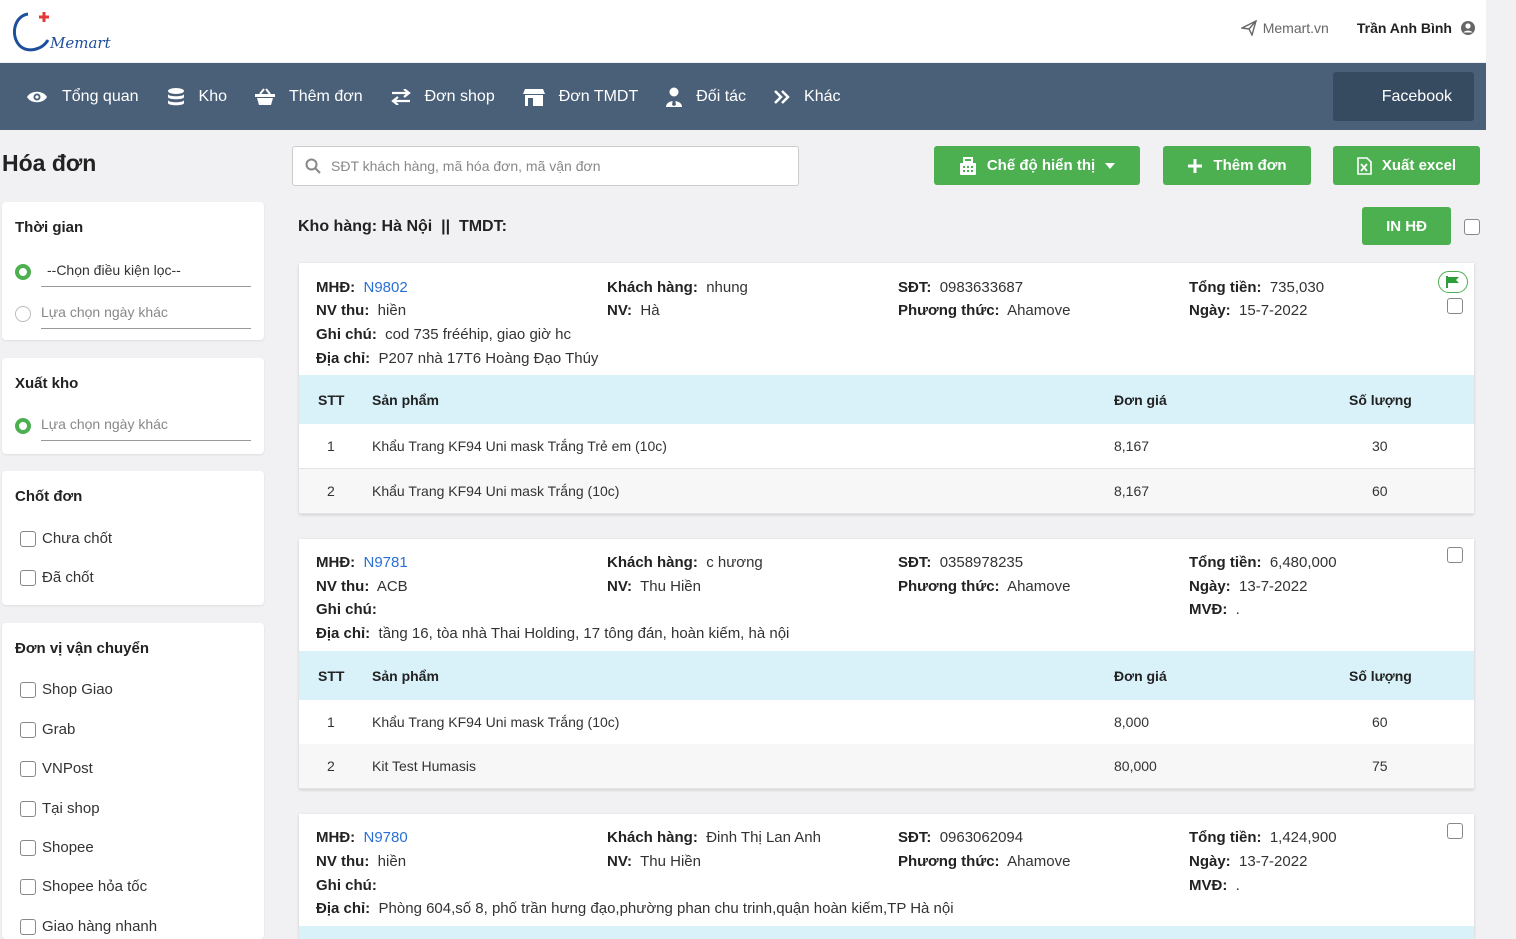  I want to click on shipping-option: Shopee, so click(57, 847).